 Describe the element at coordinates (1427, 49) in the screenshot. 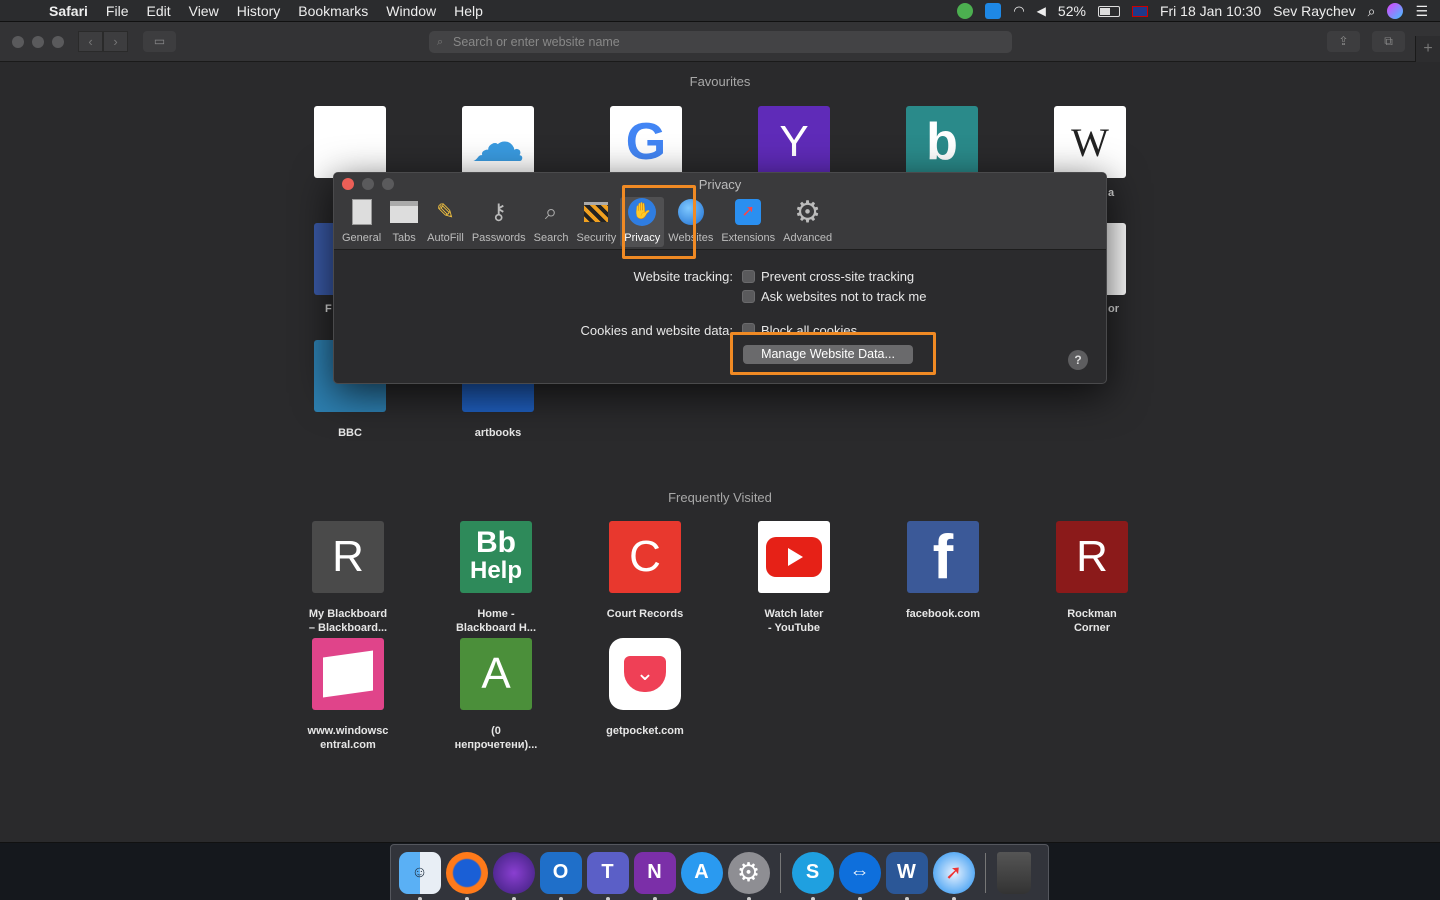

I see `new-tab-button: +` at that location.